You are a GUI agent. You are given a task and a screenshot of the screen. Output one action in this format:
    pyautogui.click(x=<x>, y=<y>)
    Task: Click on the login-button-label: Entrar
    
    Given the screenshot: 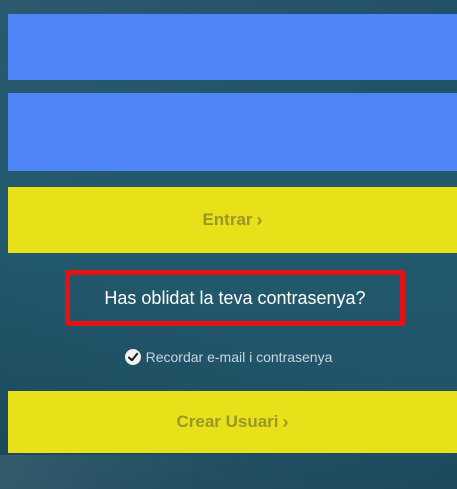 What is the action you would take?
    pyautogui.click(x=227, y=219)
    